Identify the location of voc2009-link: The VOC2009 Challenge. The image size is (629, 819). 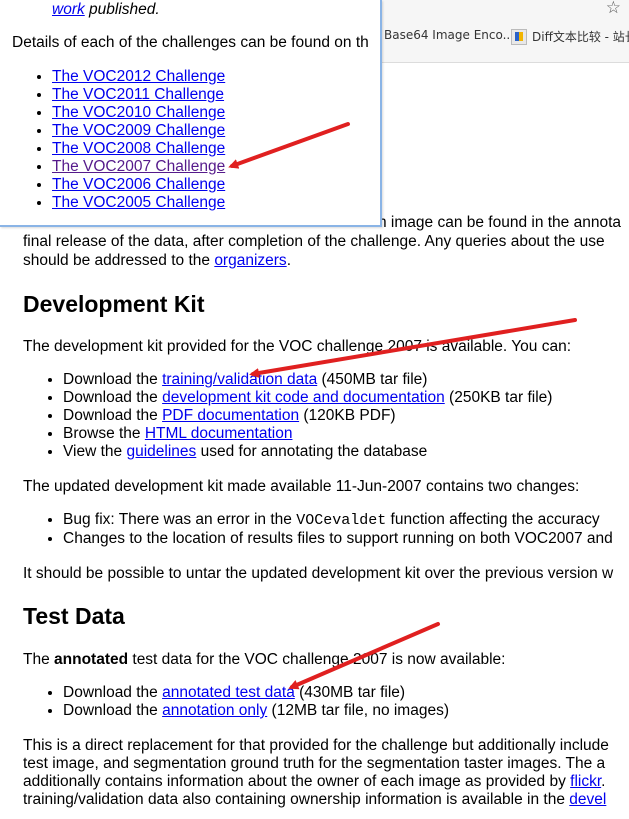
(138, 130).